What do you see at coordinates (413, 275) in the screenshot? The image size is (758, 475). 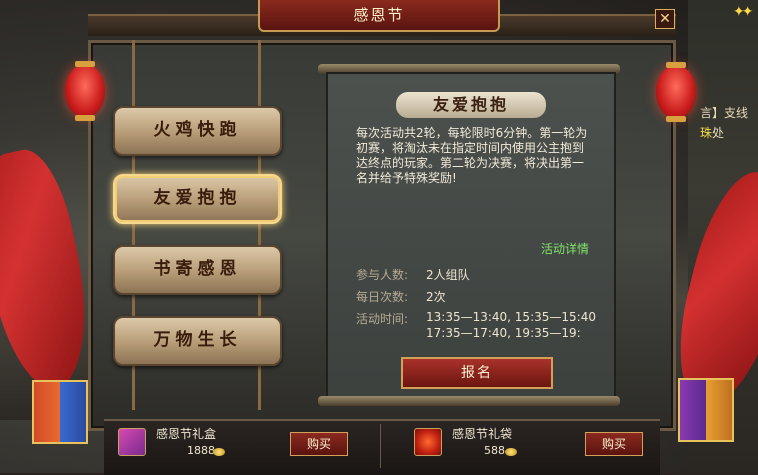 I see `participants-row: 参与人数: 2人组队` at bounding box center [413, 275].